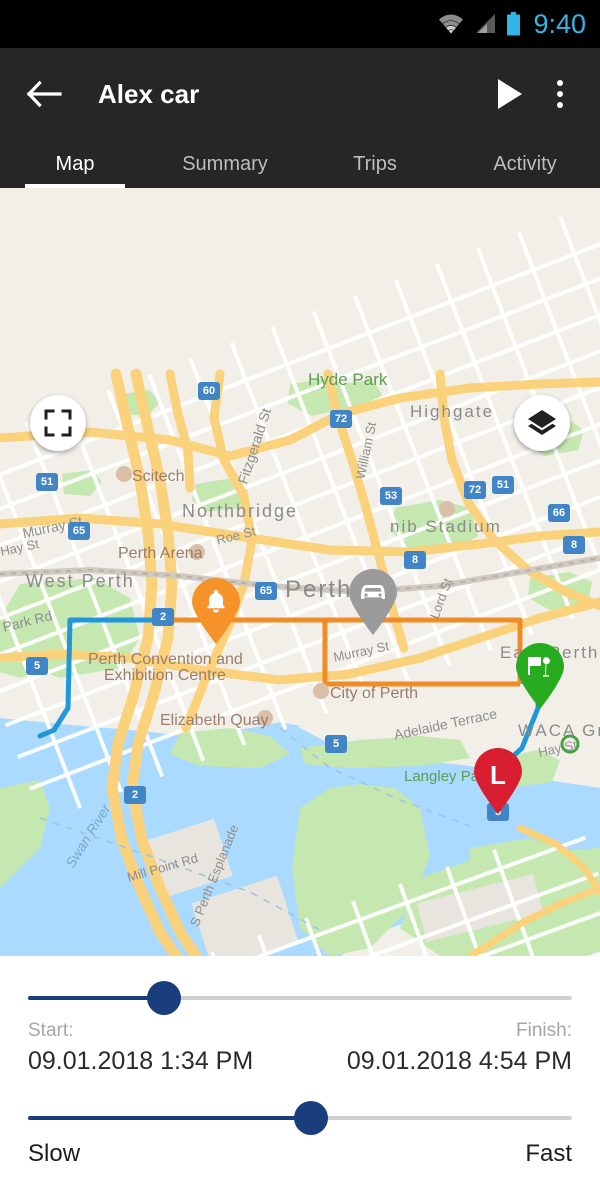 The width and height of the screenshot is (600, 1200). I want to click on location-marker: L, so click(498, 781).